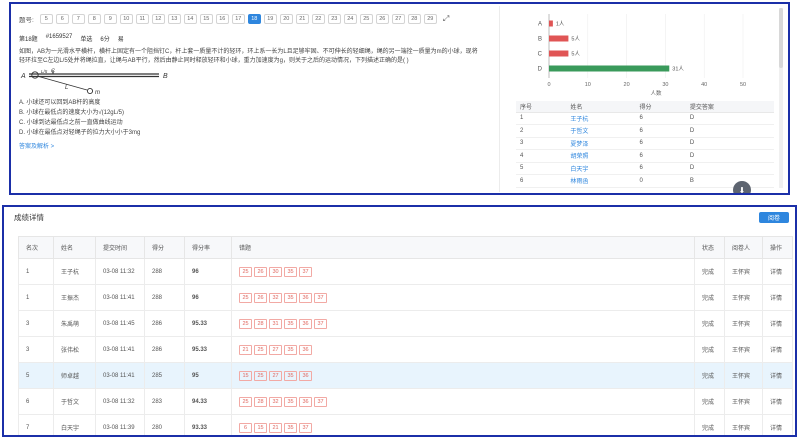 The height and width of the screenshot is (442, 800). I want to click on stats-col-name: 姓名, so click(601, 107).